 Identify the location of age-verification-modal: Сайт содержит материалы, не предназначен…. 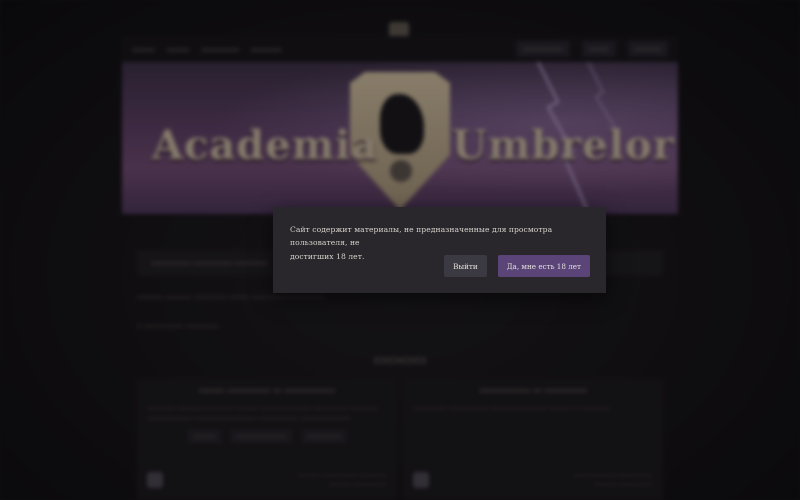
(439, 250).